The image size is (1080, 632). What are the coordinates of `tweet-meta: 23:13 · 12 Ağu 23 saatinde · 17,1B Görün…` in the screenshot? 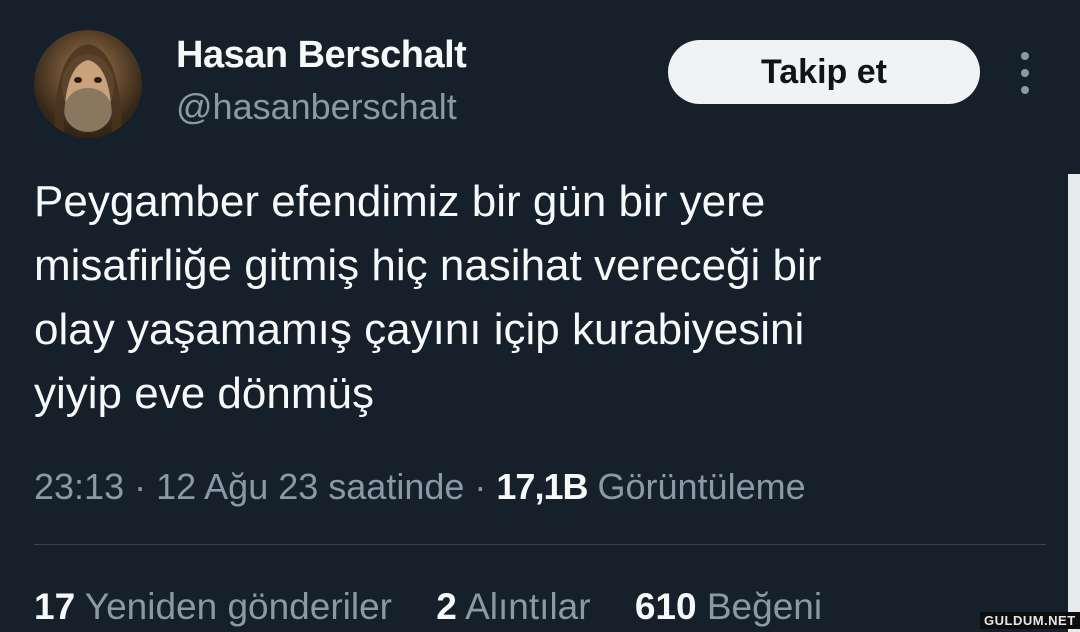 It's located at (420, 487).